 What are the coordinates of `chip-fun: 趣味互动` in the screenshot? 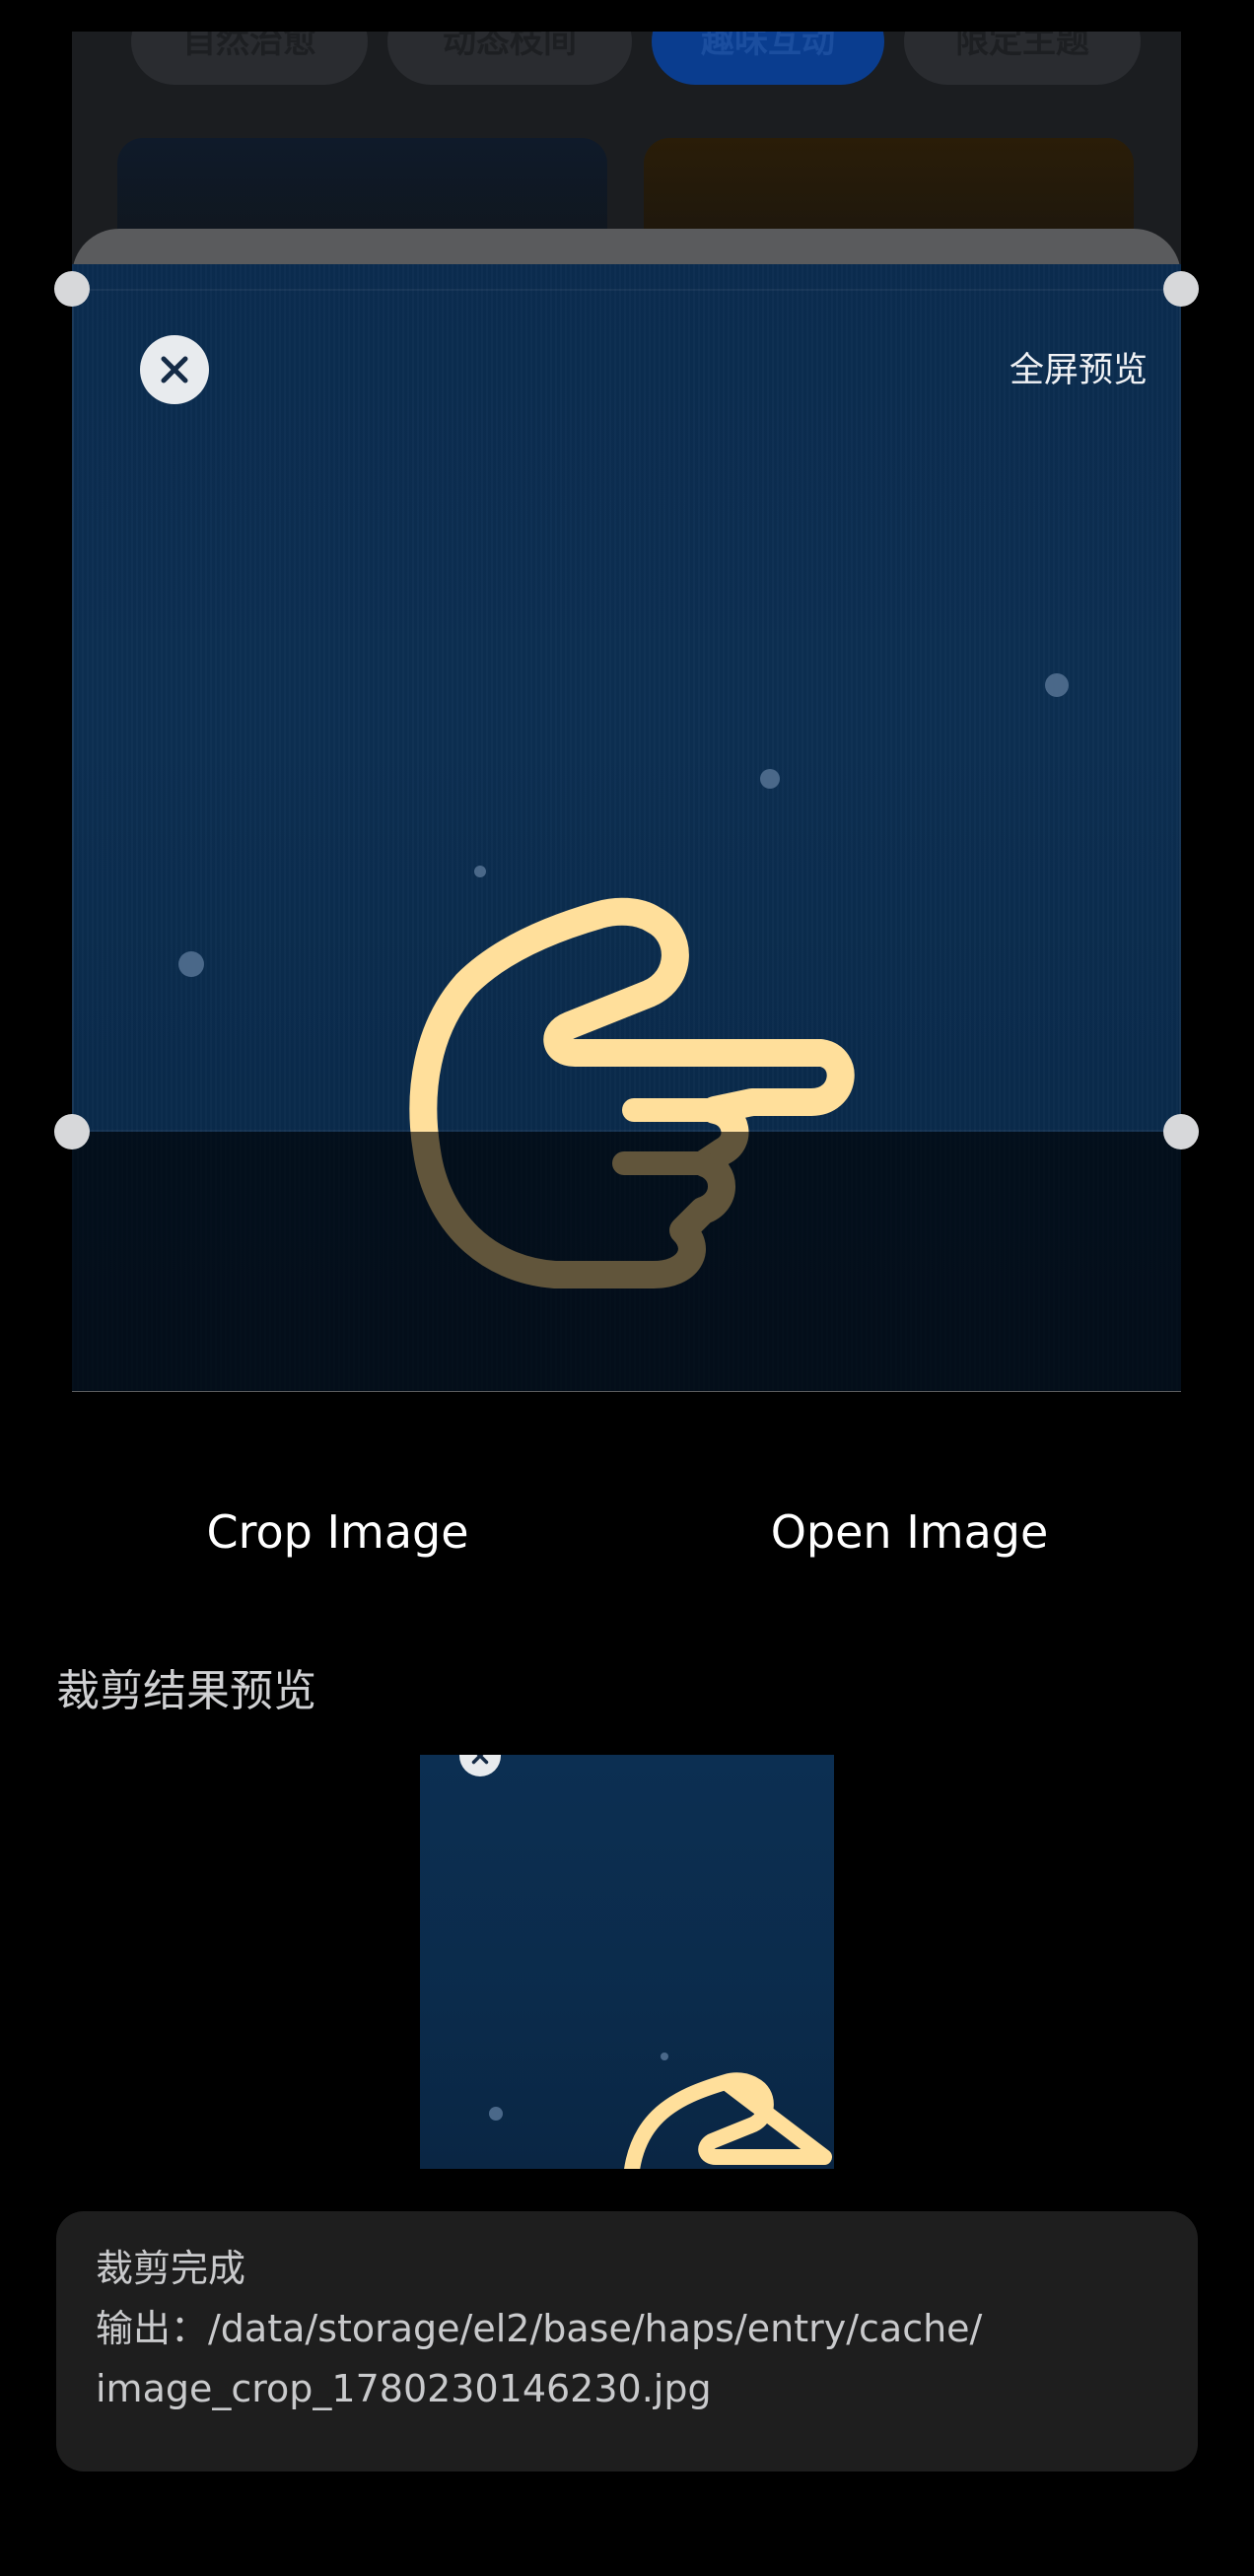 It's located at (768, 59).